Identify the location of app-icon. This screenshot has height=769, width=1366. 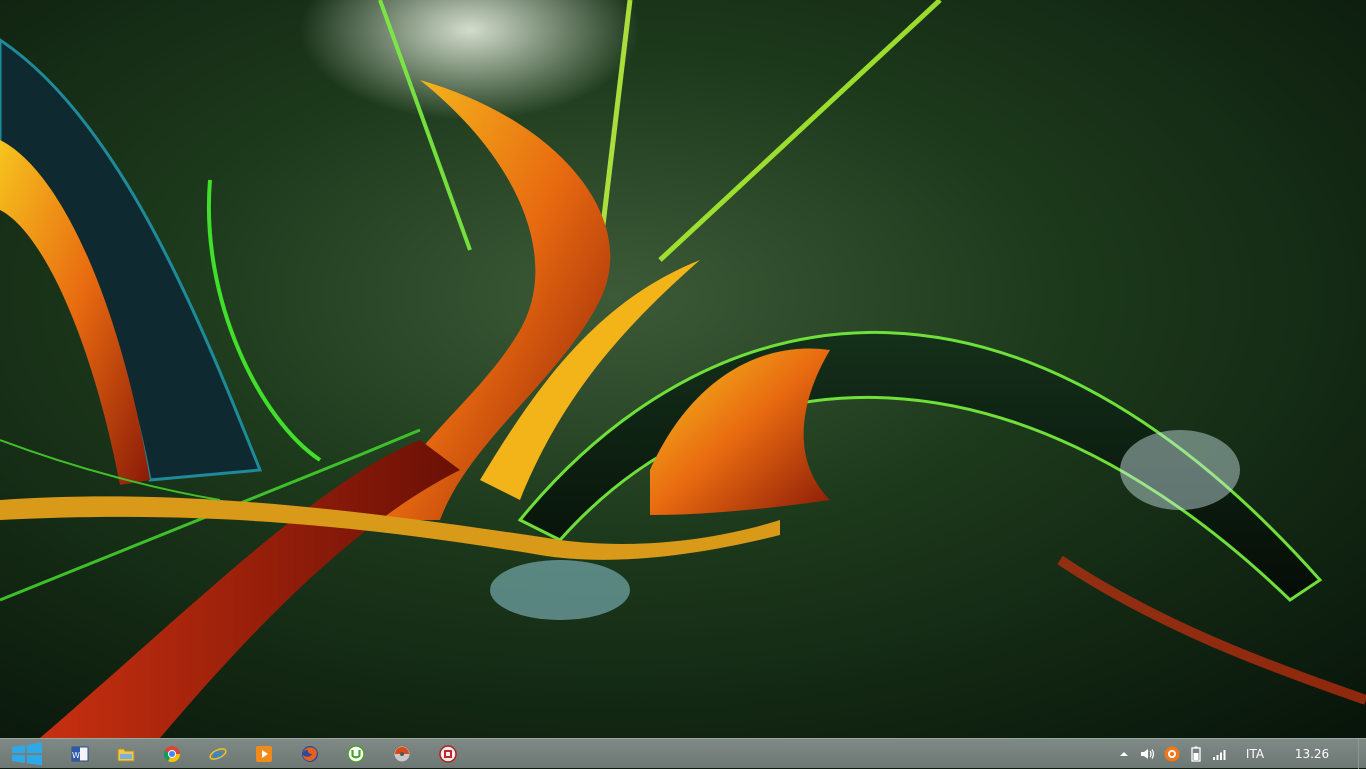
(448, 754).